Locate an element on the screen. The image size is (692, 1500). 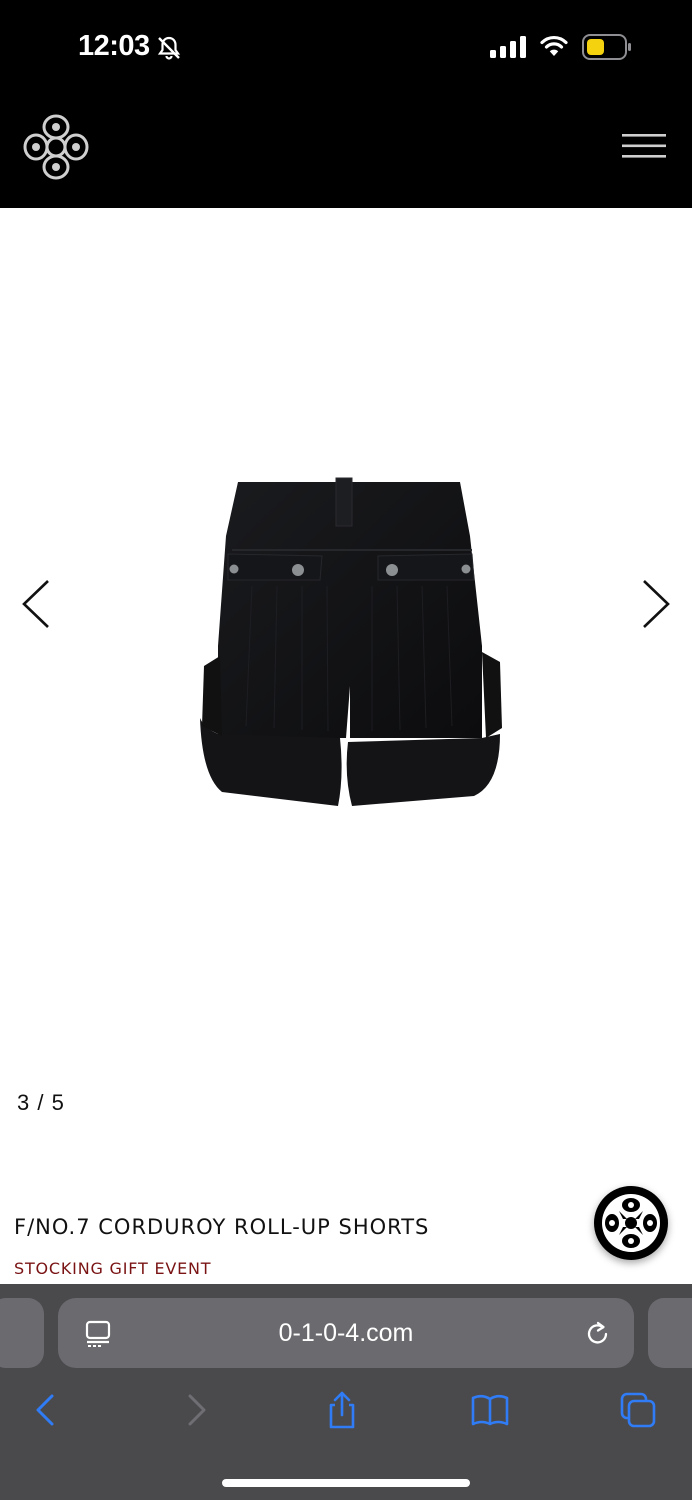
gallery-counter: 3 / 5 is located at coordinates (41, 1102).